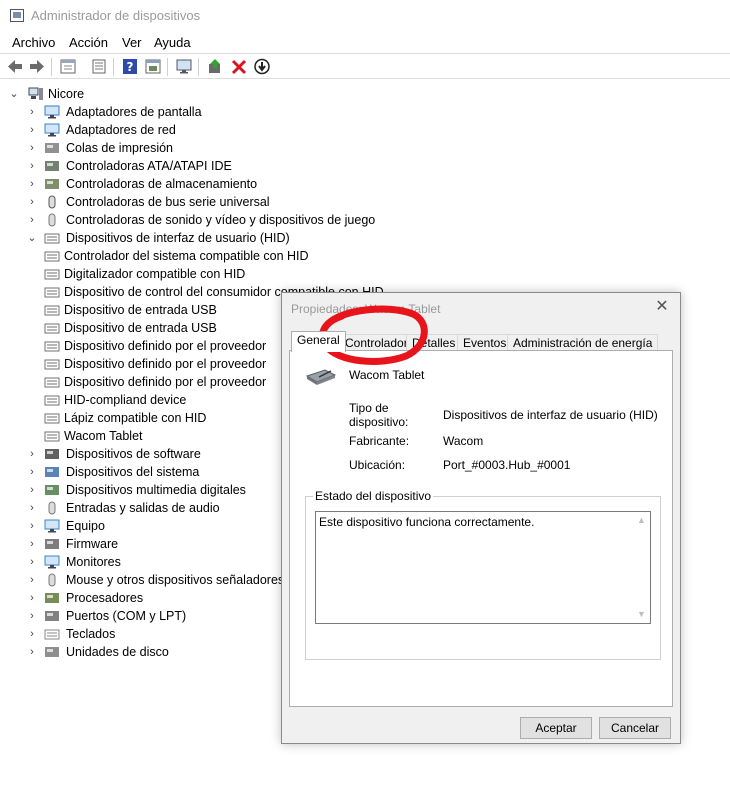  What do you see at coordinates (172, 42) in the screenshot?
I see `menu-ayuda: Ayuda` at bounding box center [172, 42].